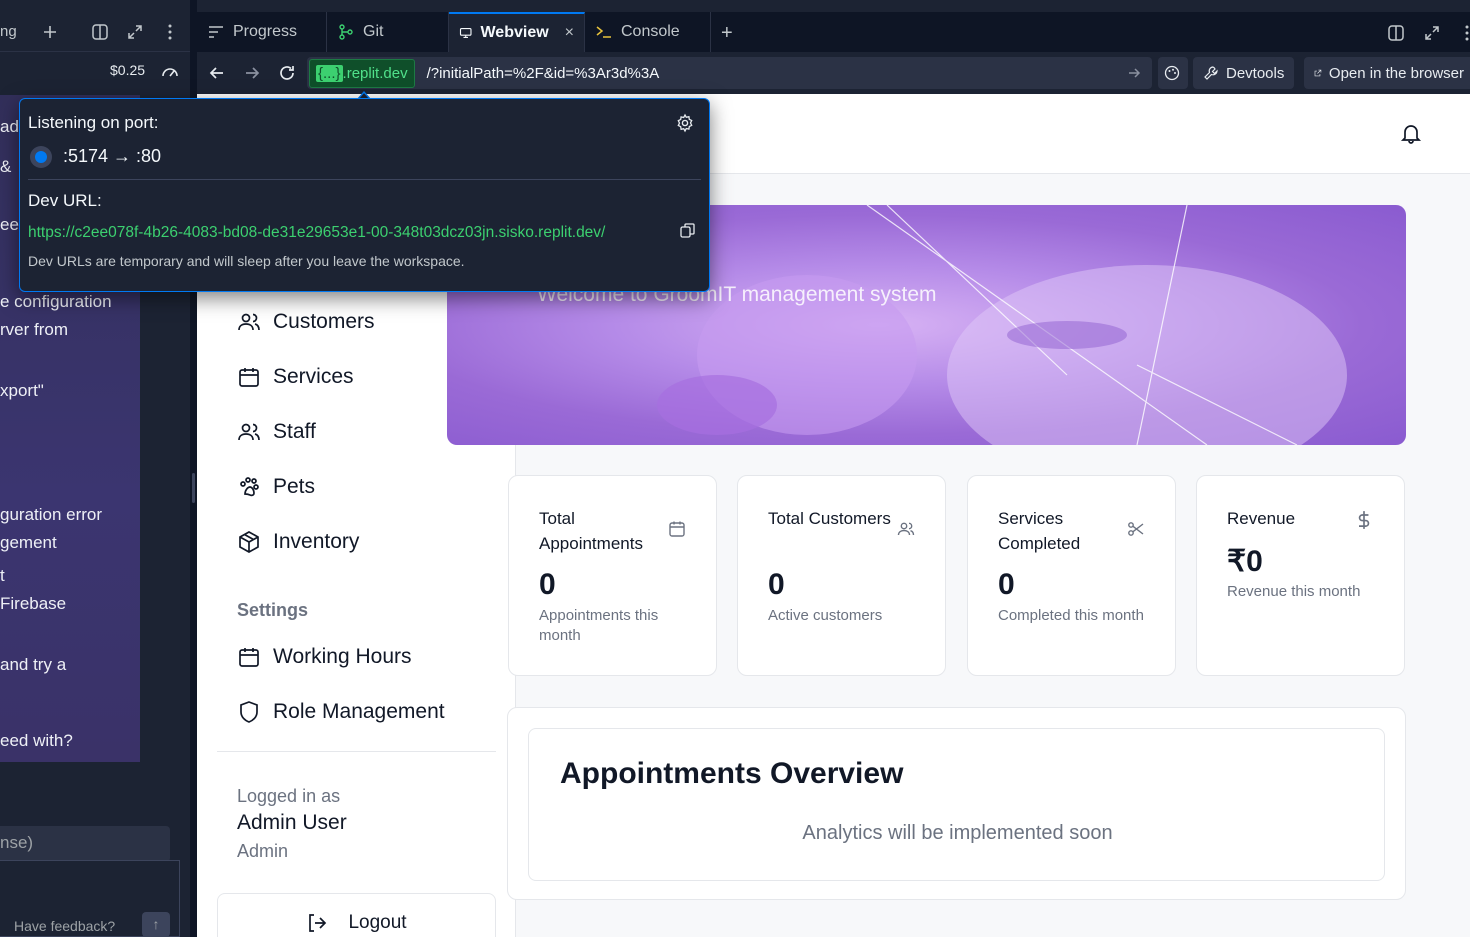  What do you see at coordinates (569, 33) in the screenshot?
I see `close-tab-icon: ×` at bounding box center [569, 33].